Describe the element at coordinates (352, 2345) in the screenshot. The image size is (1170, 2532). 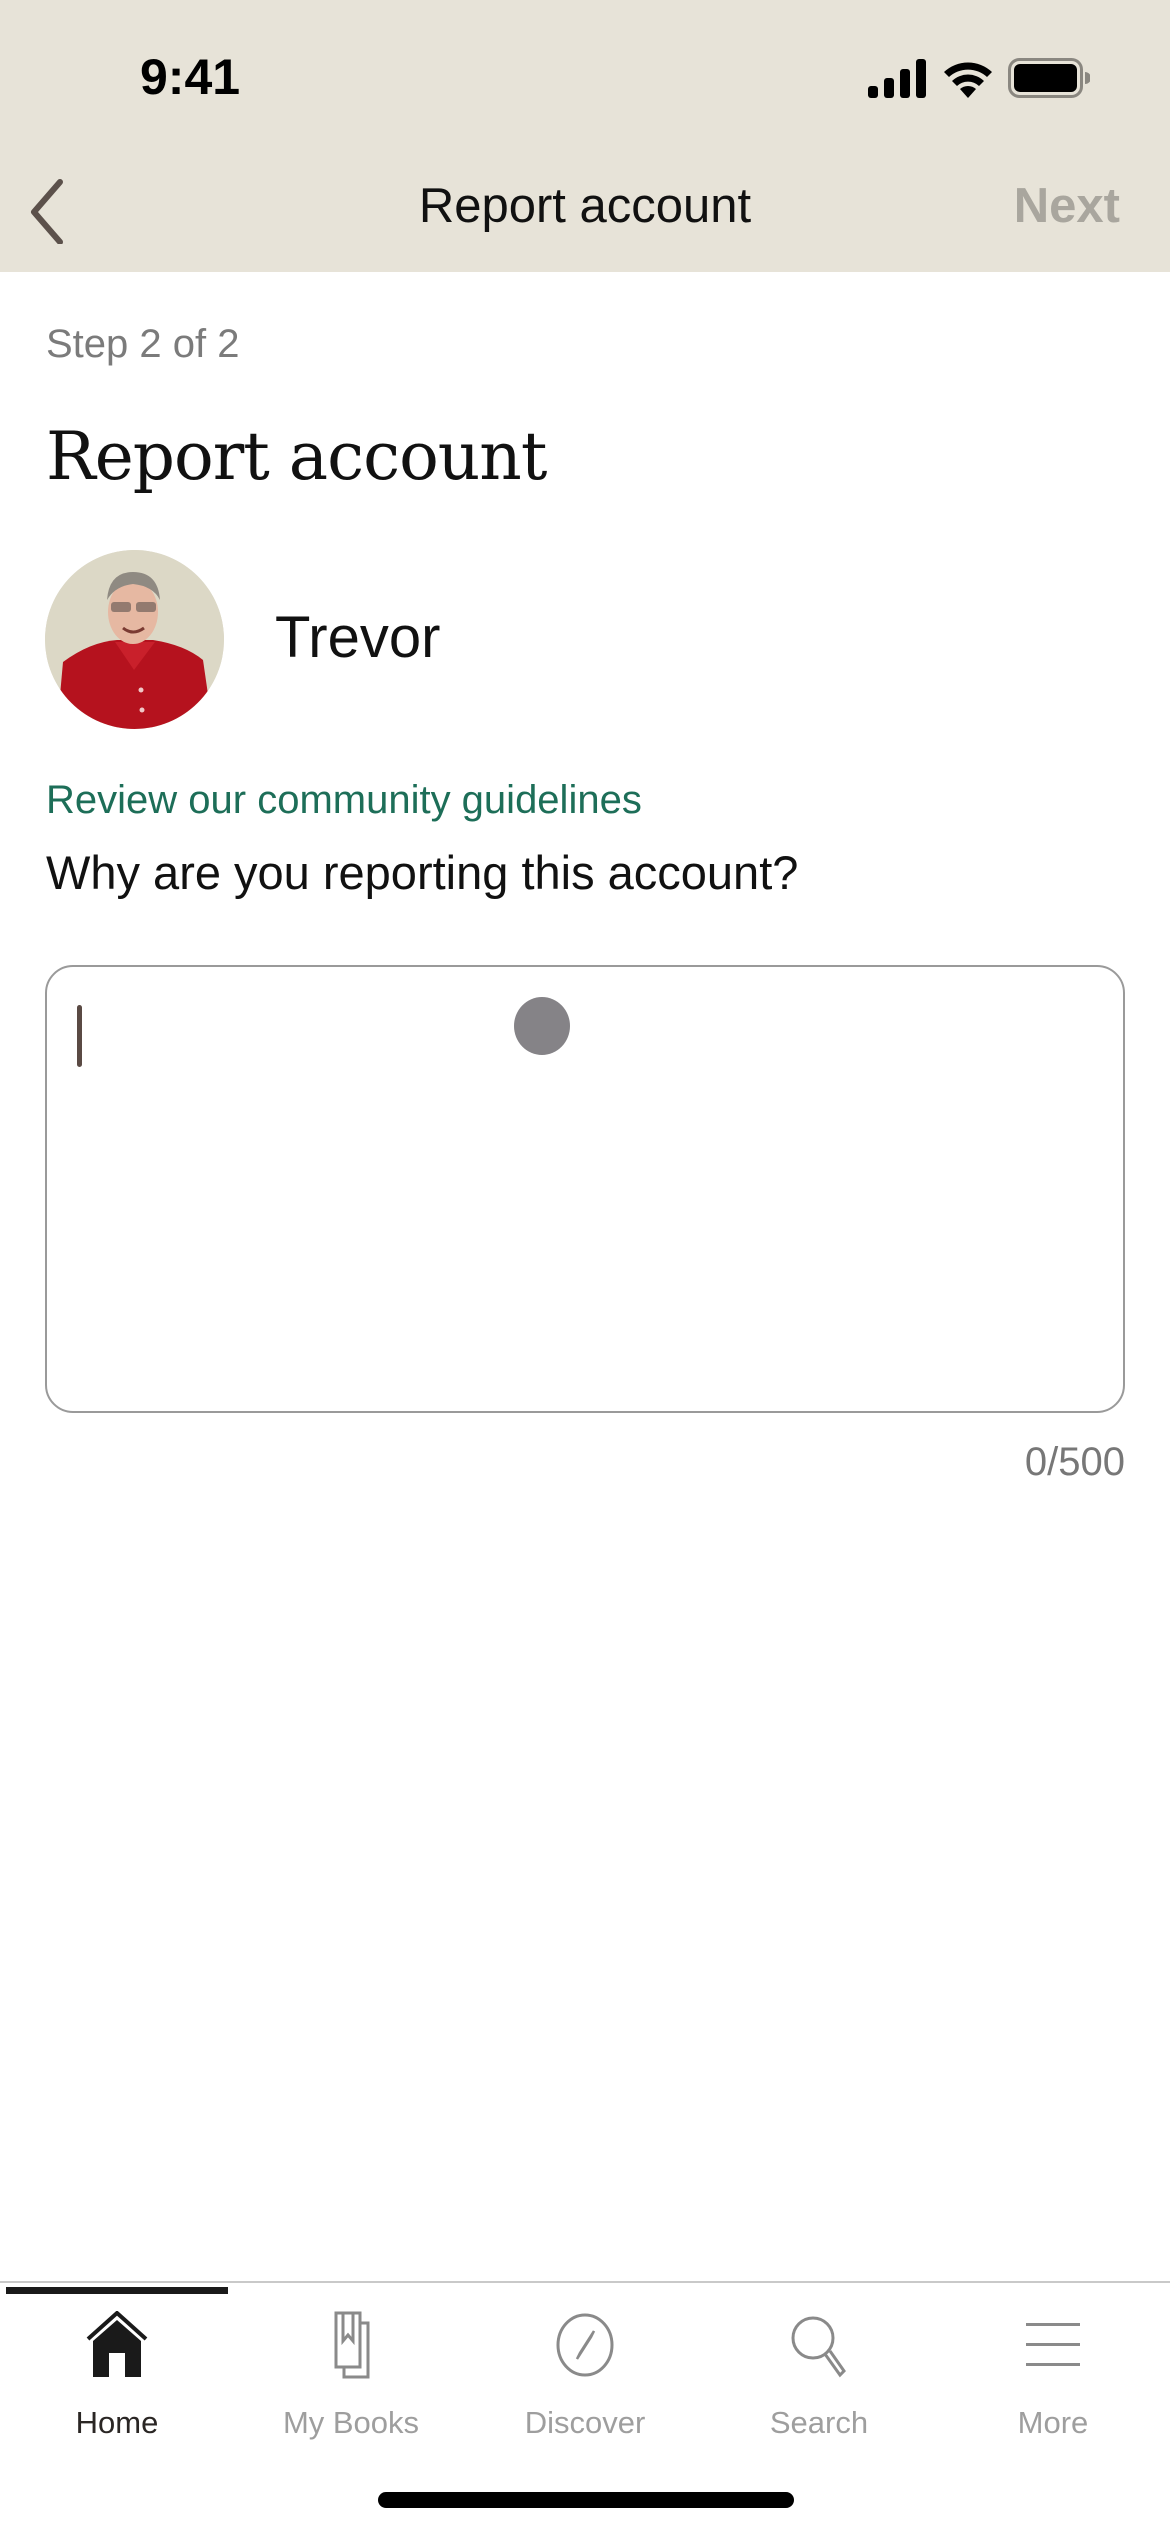
I see `books-icon` at that location.